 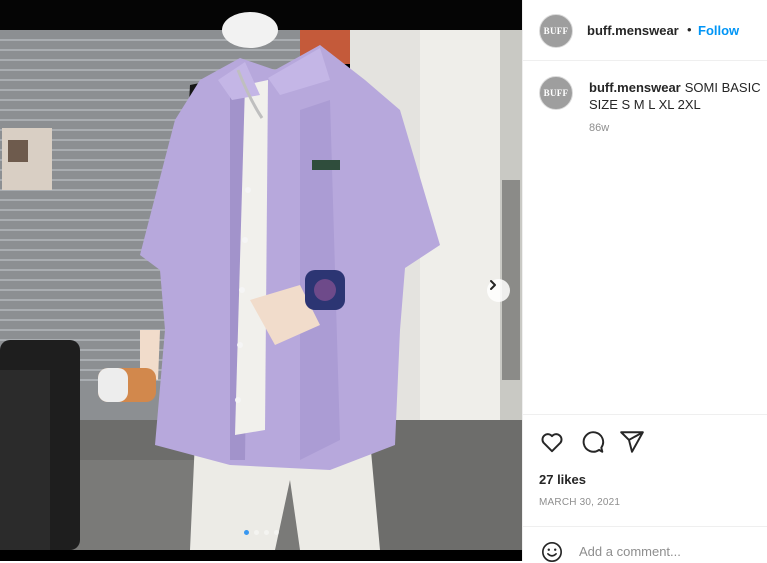 I want to click on carousel-dots, so click(x=261, y=532).